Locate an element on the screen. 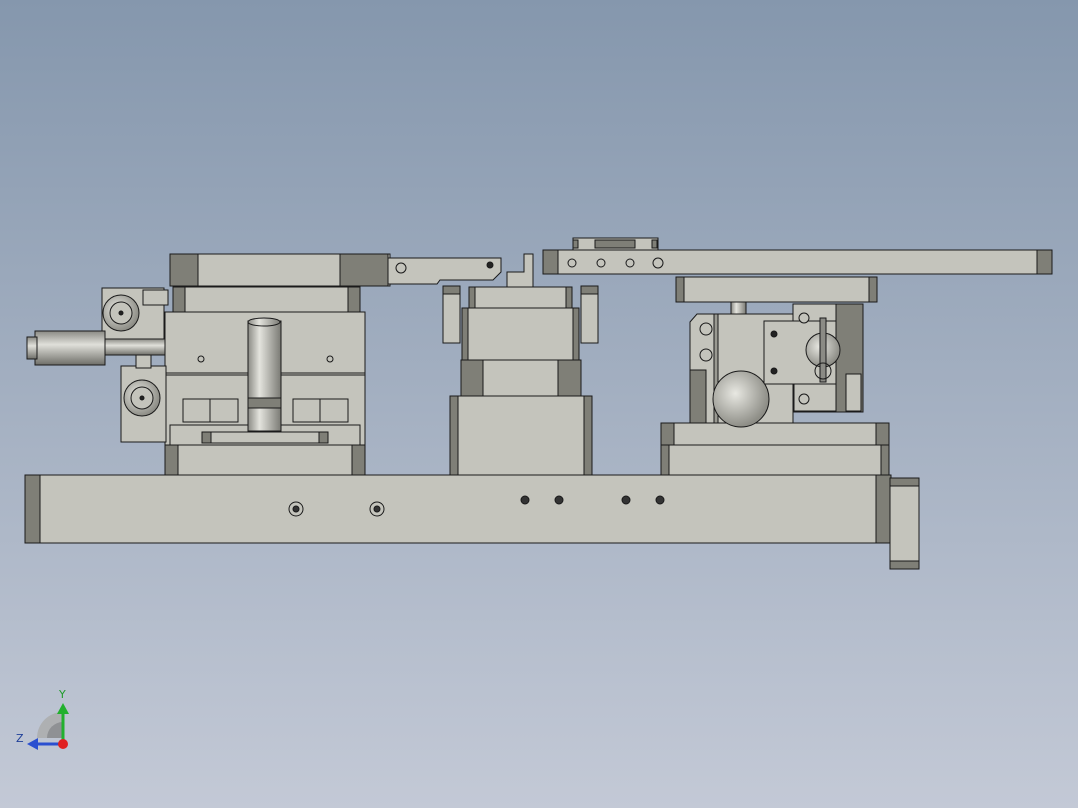 This screenshot has width=1078, height=808. right-slide-assembly is located at coordinates (775, 376).